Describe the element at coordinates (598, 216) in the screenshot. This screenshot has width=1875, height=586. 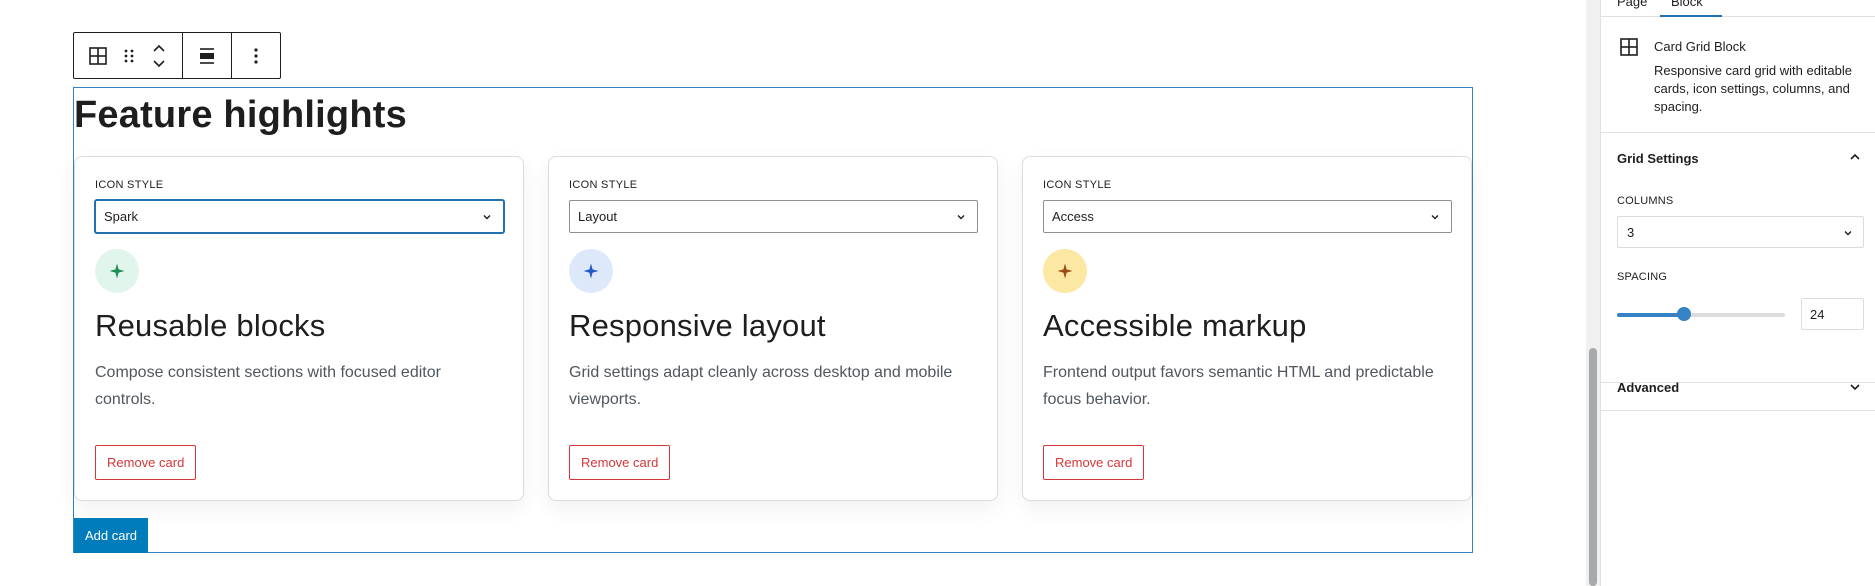
I see `icon-style-value: Layout` at that location.